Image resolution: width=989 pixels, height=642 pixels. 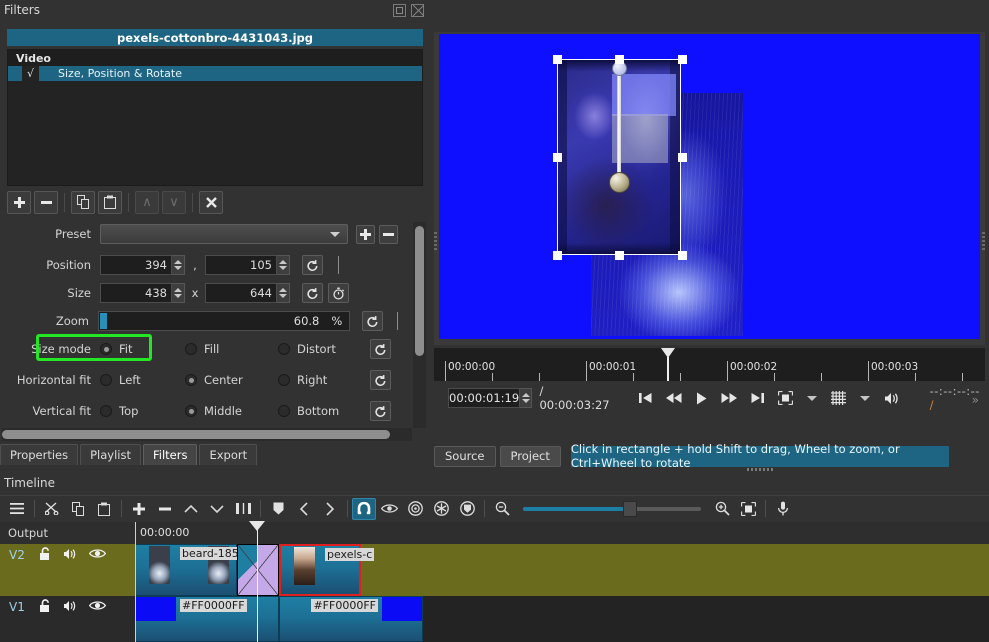 What do you see at coordinates (892, 398) in the screenshot?
I see `volume-icon` at bounding box center [892, 398].